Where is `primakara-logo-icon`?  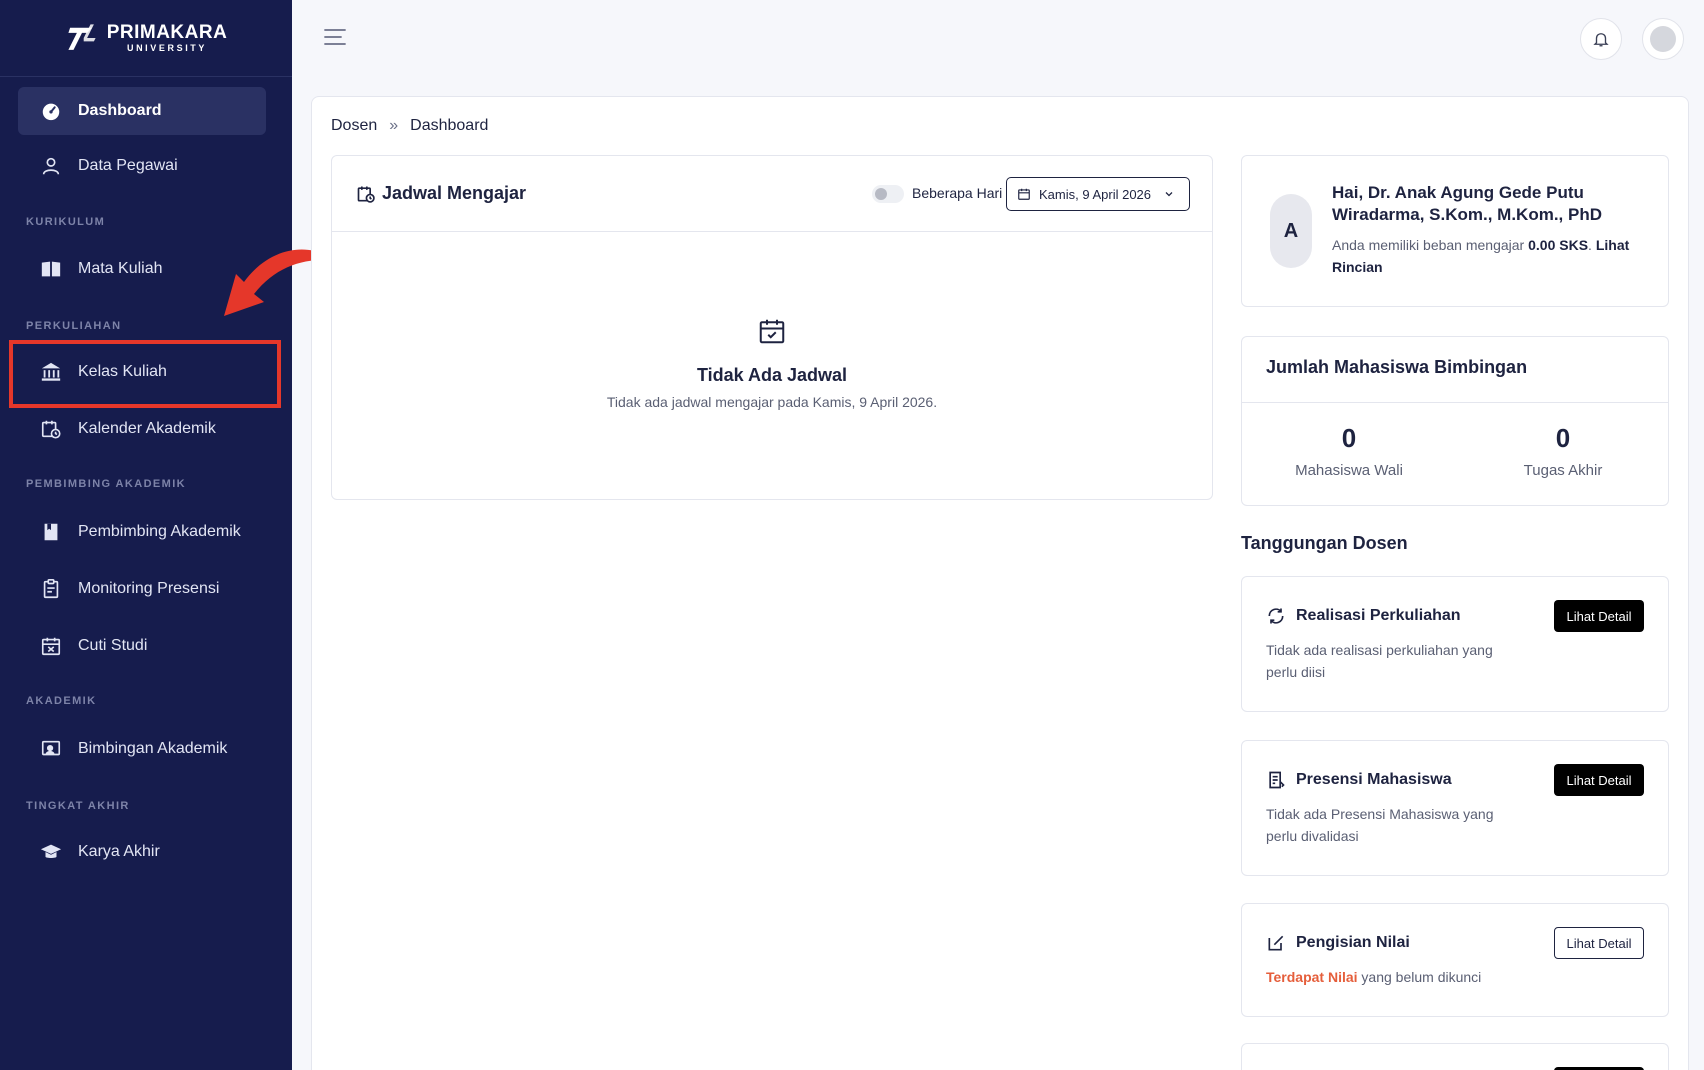
primakara-logo-icon is located at coordinates (82, 37).